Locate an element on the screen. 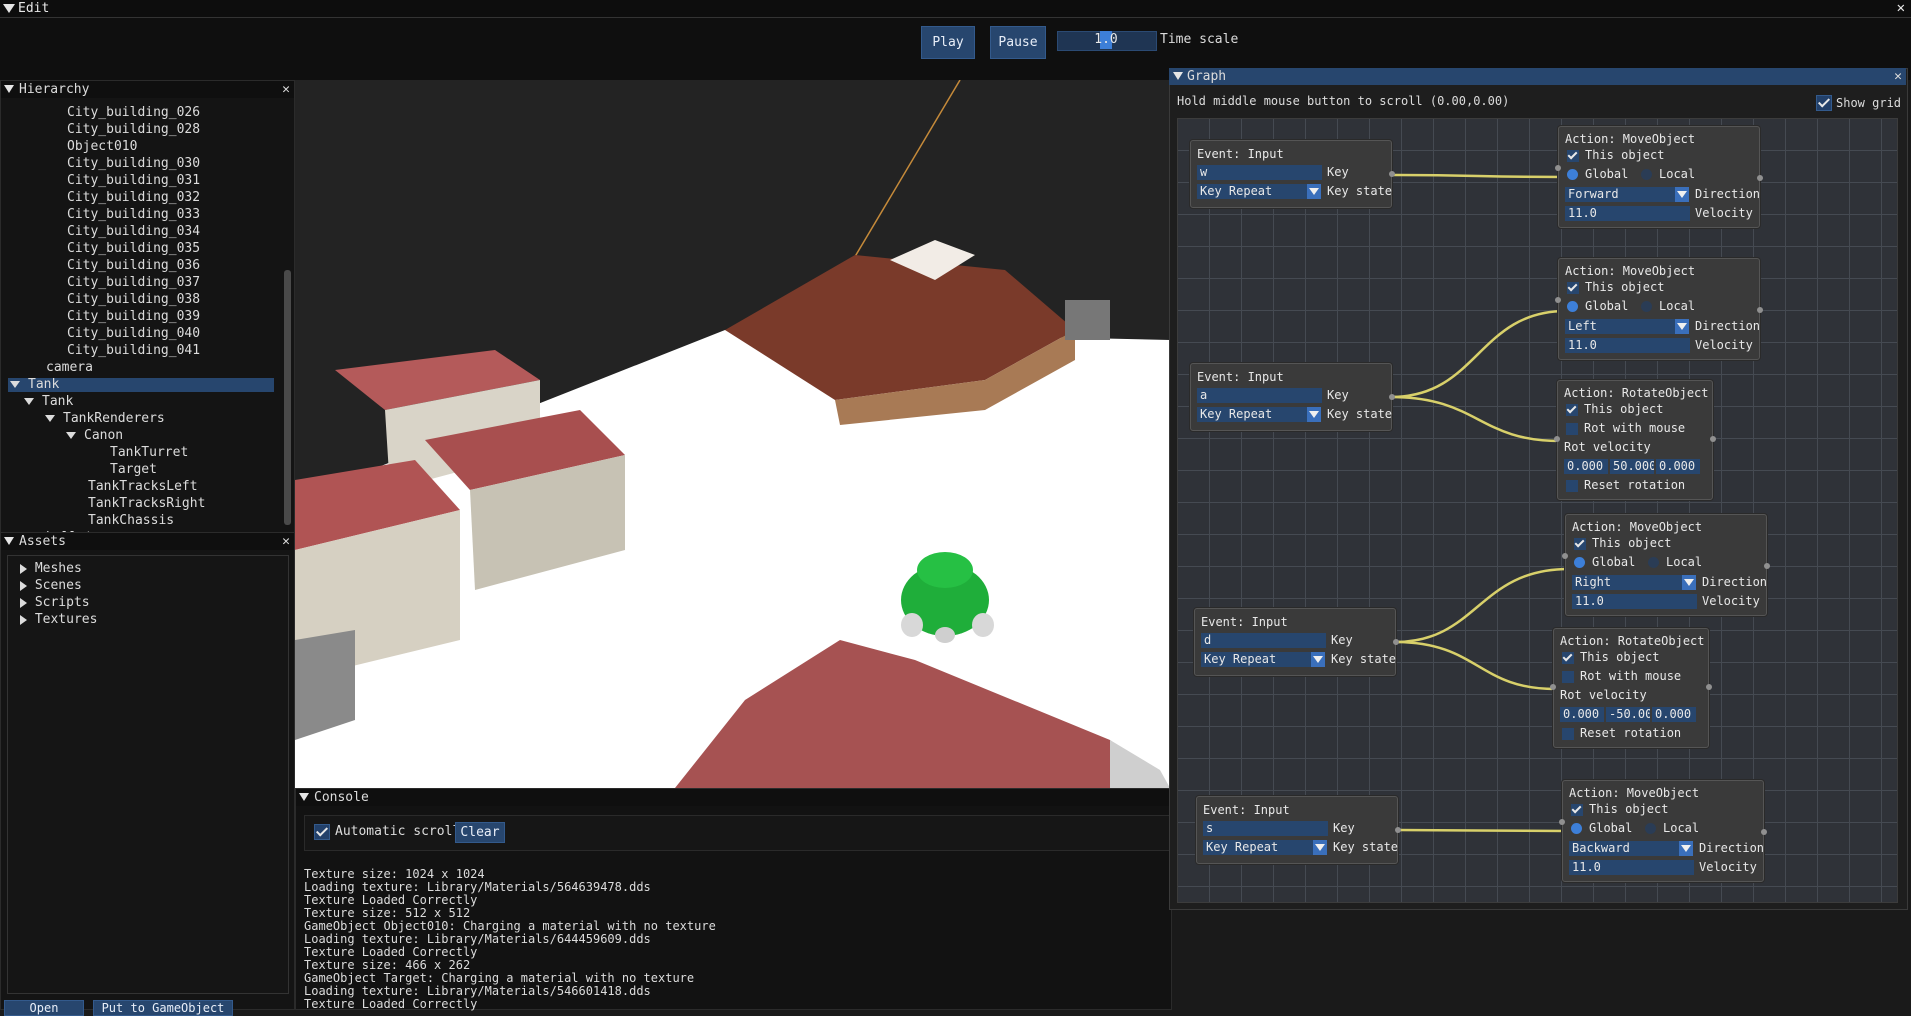  event-input-node: Event: Input a Key Key Repeat Key state is located at coordinates (1292, 397).